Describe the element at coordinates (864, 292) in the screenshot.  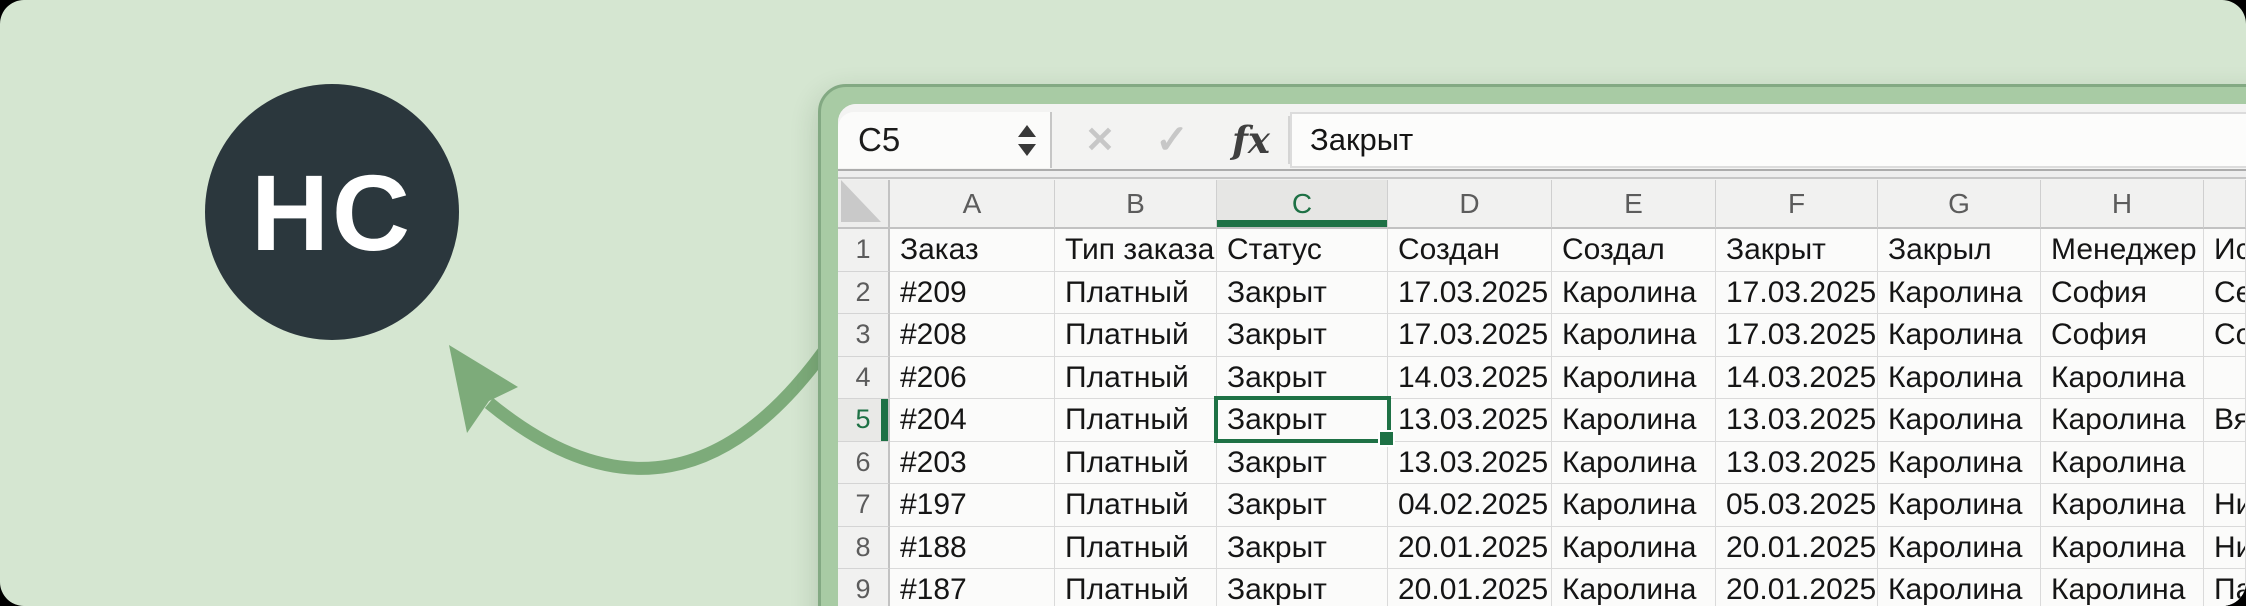
I see `row-header-2: 2` at that location.